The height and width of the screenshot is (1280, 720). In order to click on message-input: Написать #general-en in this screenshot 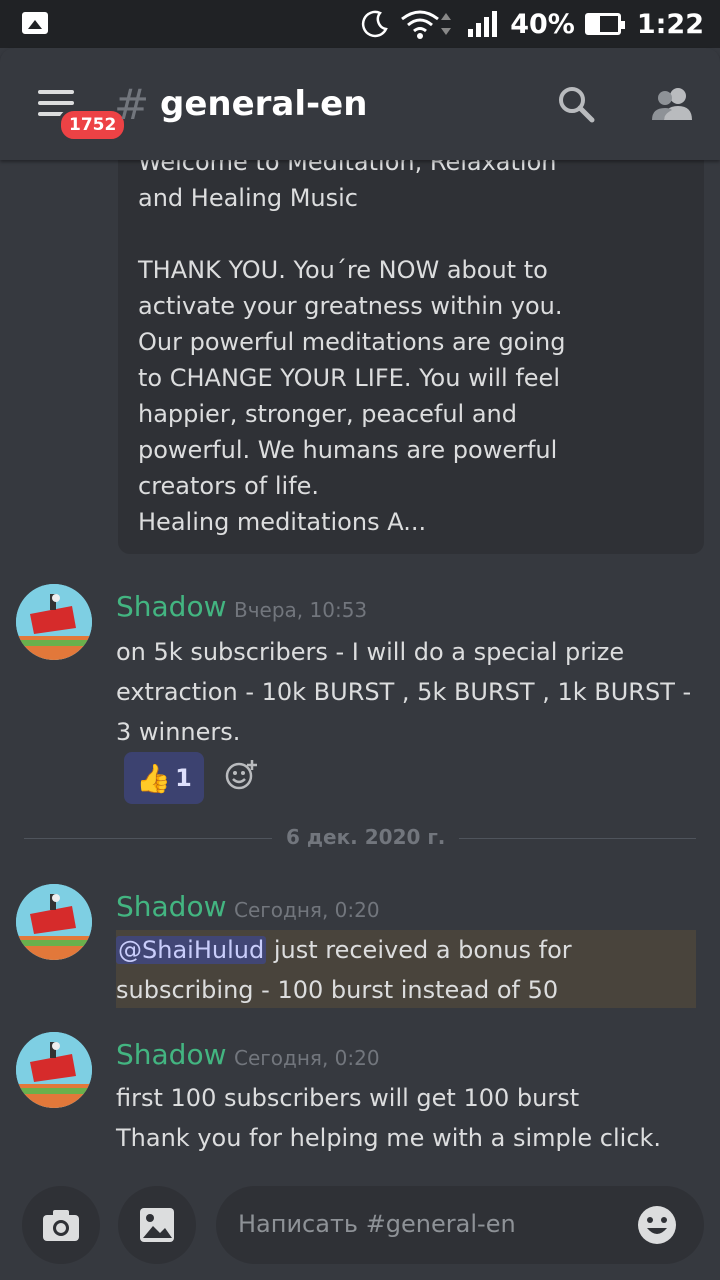, I will do `click(460, 1225)`.